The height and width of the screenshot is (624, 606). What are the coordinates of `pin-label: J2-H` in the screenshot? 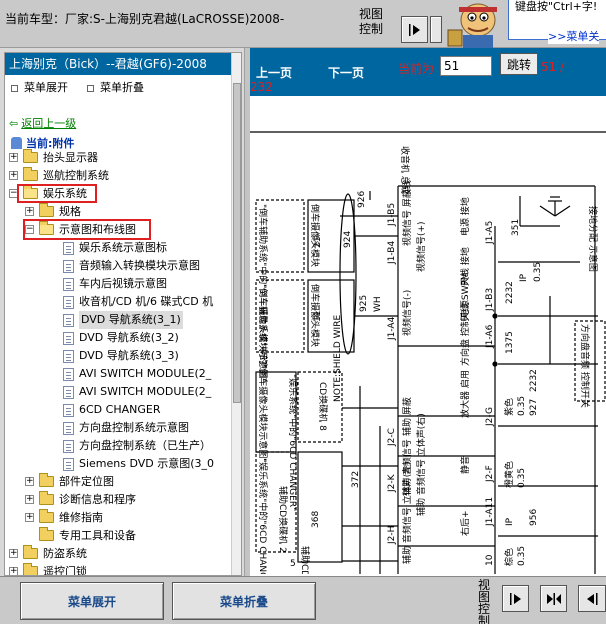 It's located at (392, 535).